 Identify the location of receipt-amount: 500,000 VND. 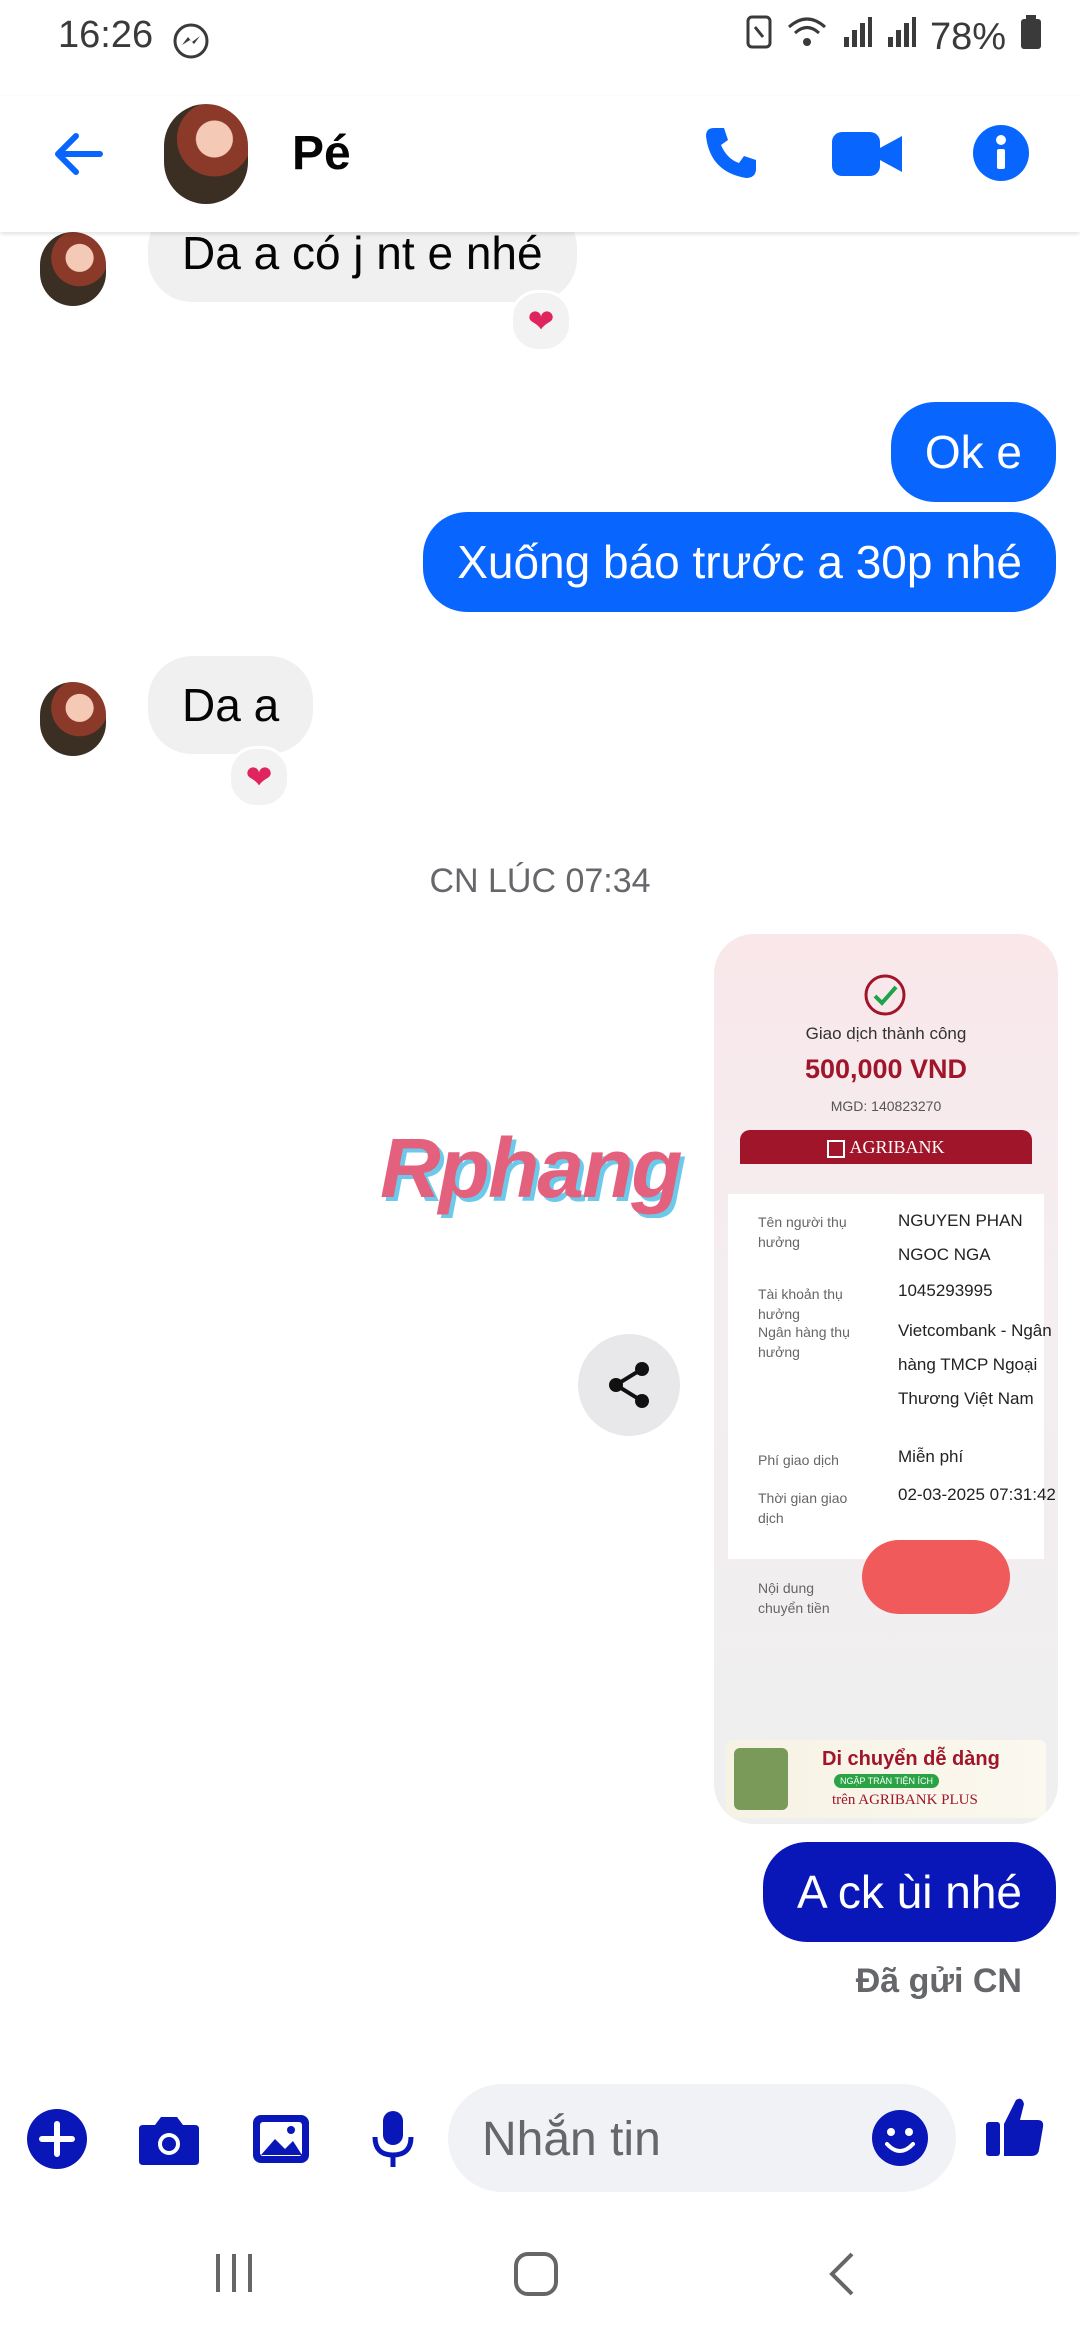
(886, 1069).